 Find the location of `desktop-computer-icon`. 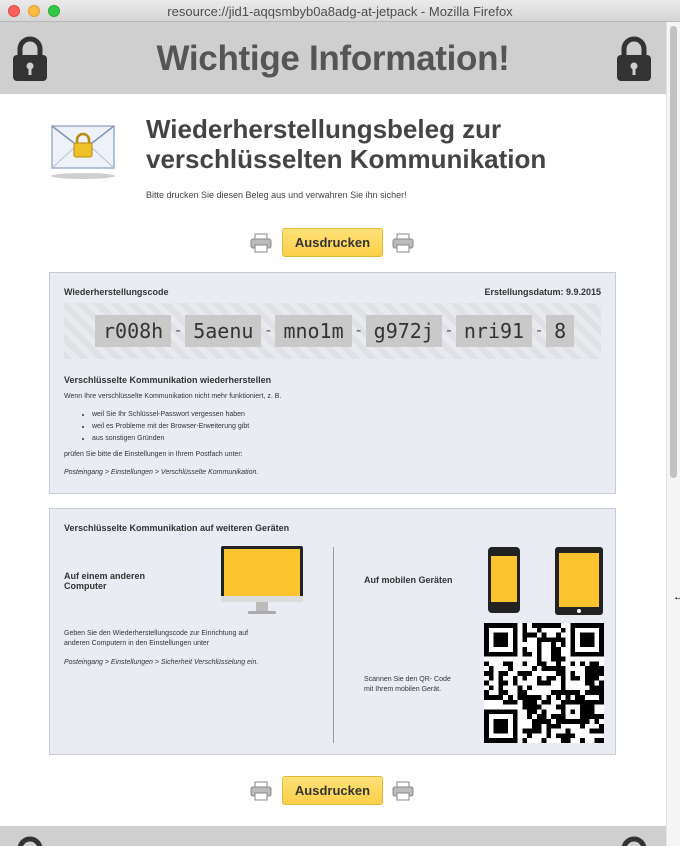

desktop-computer-icon is located at coordinates (262, 580).